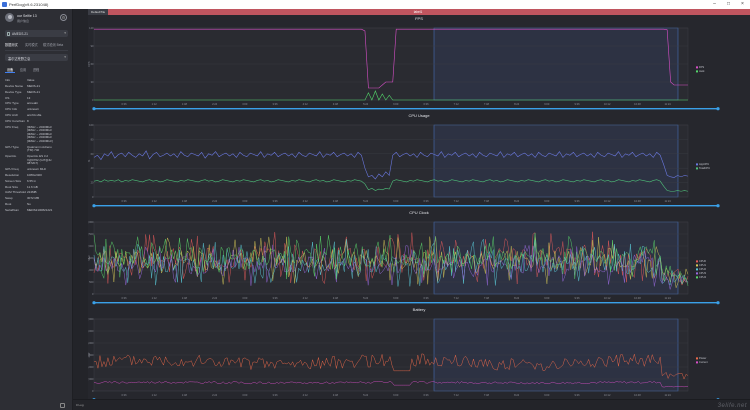 The width and height of the screenshot is (750, 410). What do you see at coordinates (89, 258) in the screenshot?
I see `y-axis-label: MHz` at bounding box center [89, 258].